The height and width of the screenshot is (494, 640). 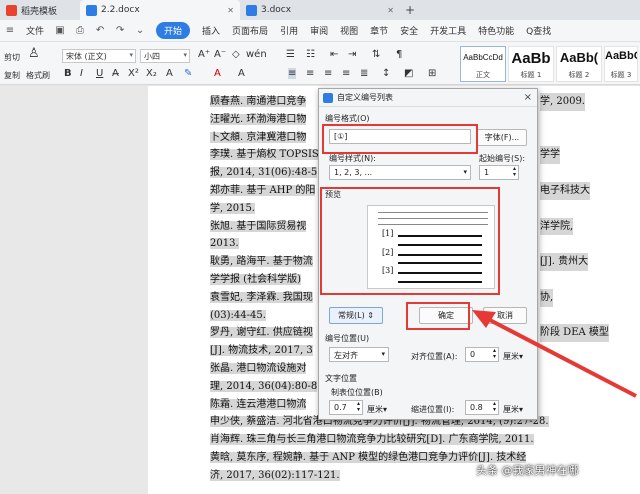 I want to click on dialog-titlebar: 自定义编号列表 ×, so click(x=428, y=98).